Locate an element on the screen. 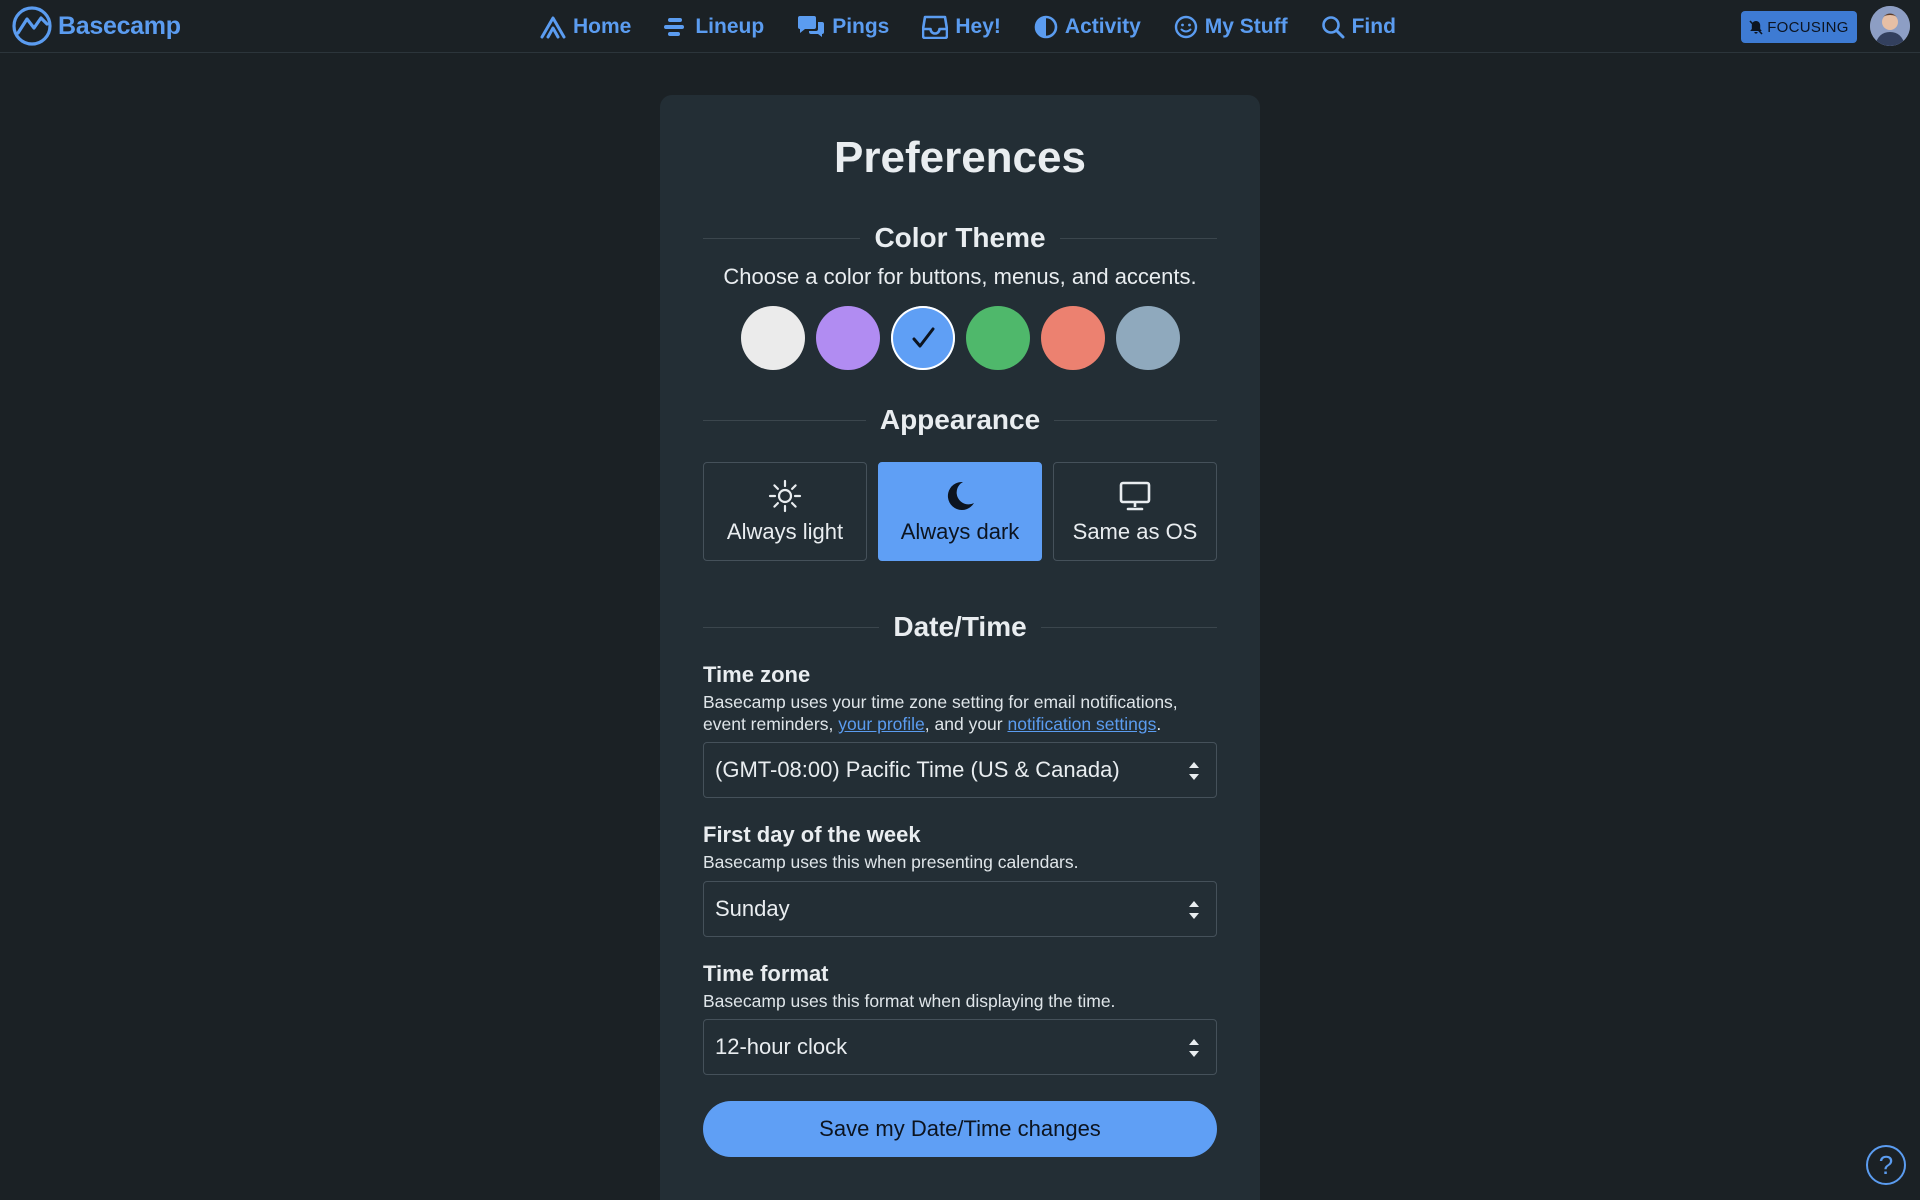 This screenshot has width=1920, height=1200. time-format-value: 12-hour clock is located at coordinates (781, 1046).